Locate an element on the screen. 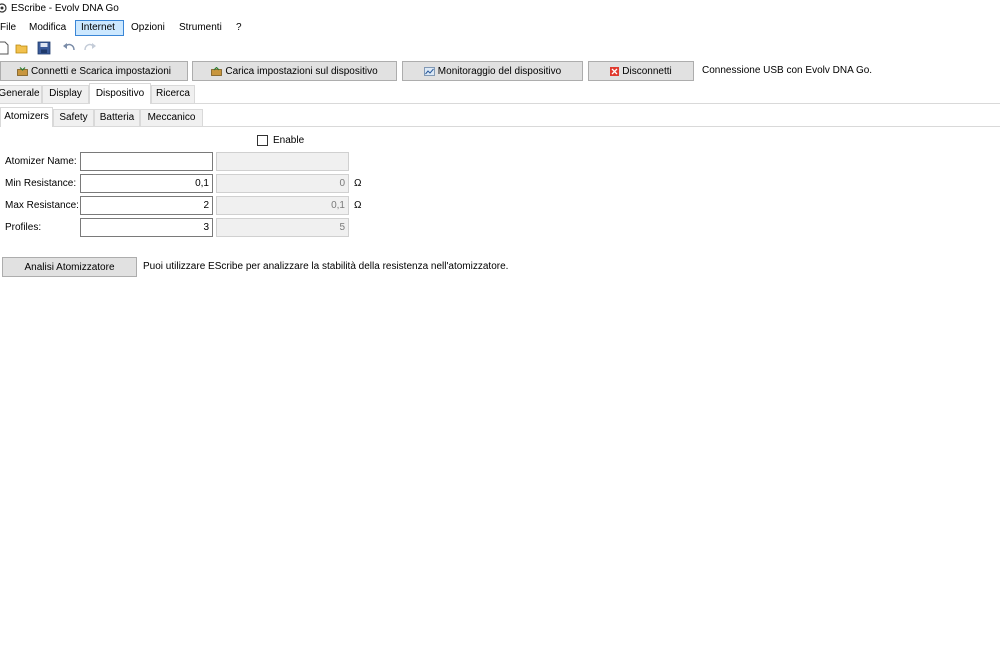 Image resolution: width=1000 pixels, height=661 pixels. profiles-readonly: 5 is located at coordinates (282, 227).